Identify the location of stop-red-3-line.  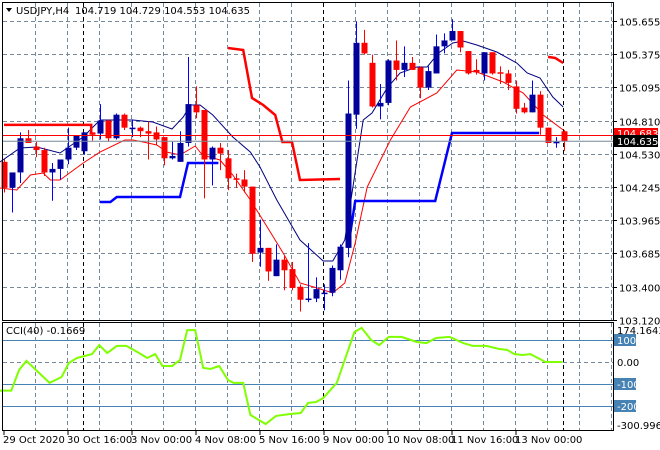
(555, 60).